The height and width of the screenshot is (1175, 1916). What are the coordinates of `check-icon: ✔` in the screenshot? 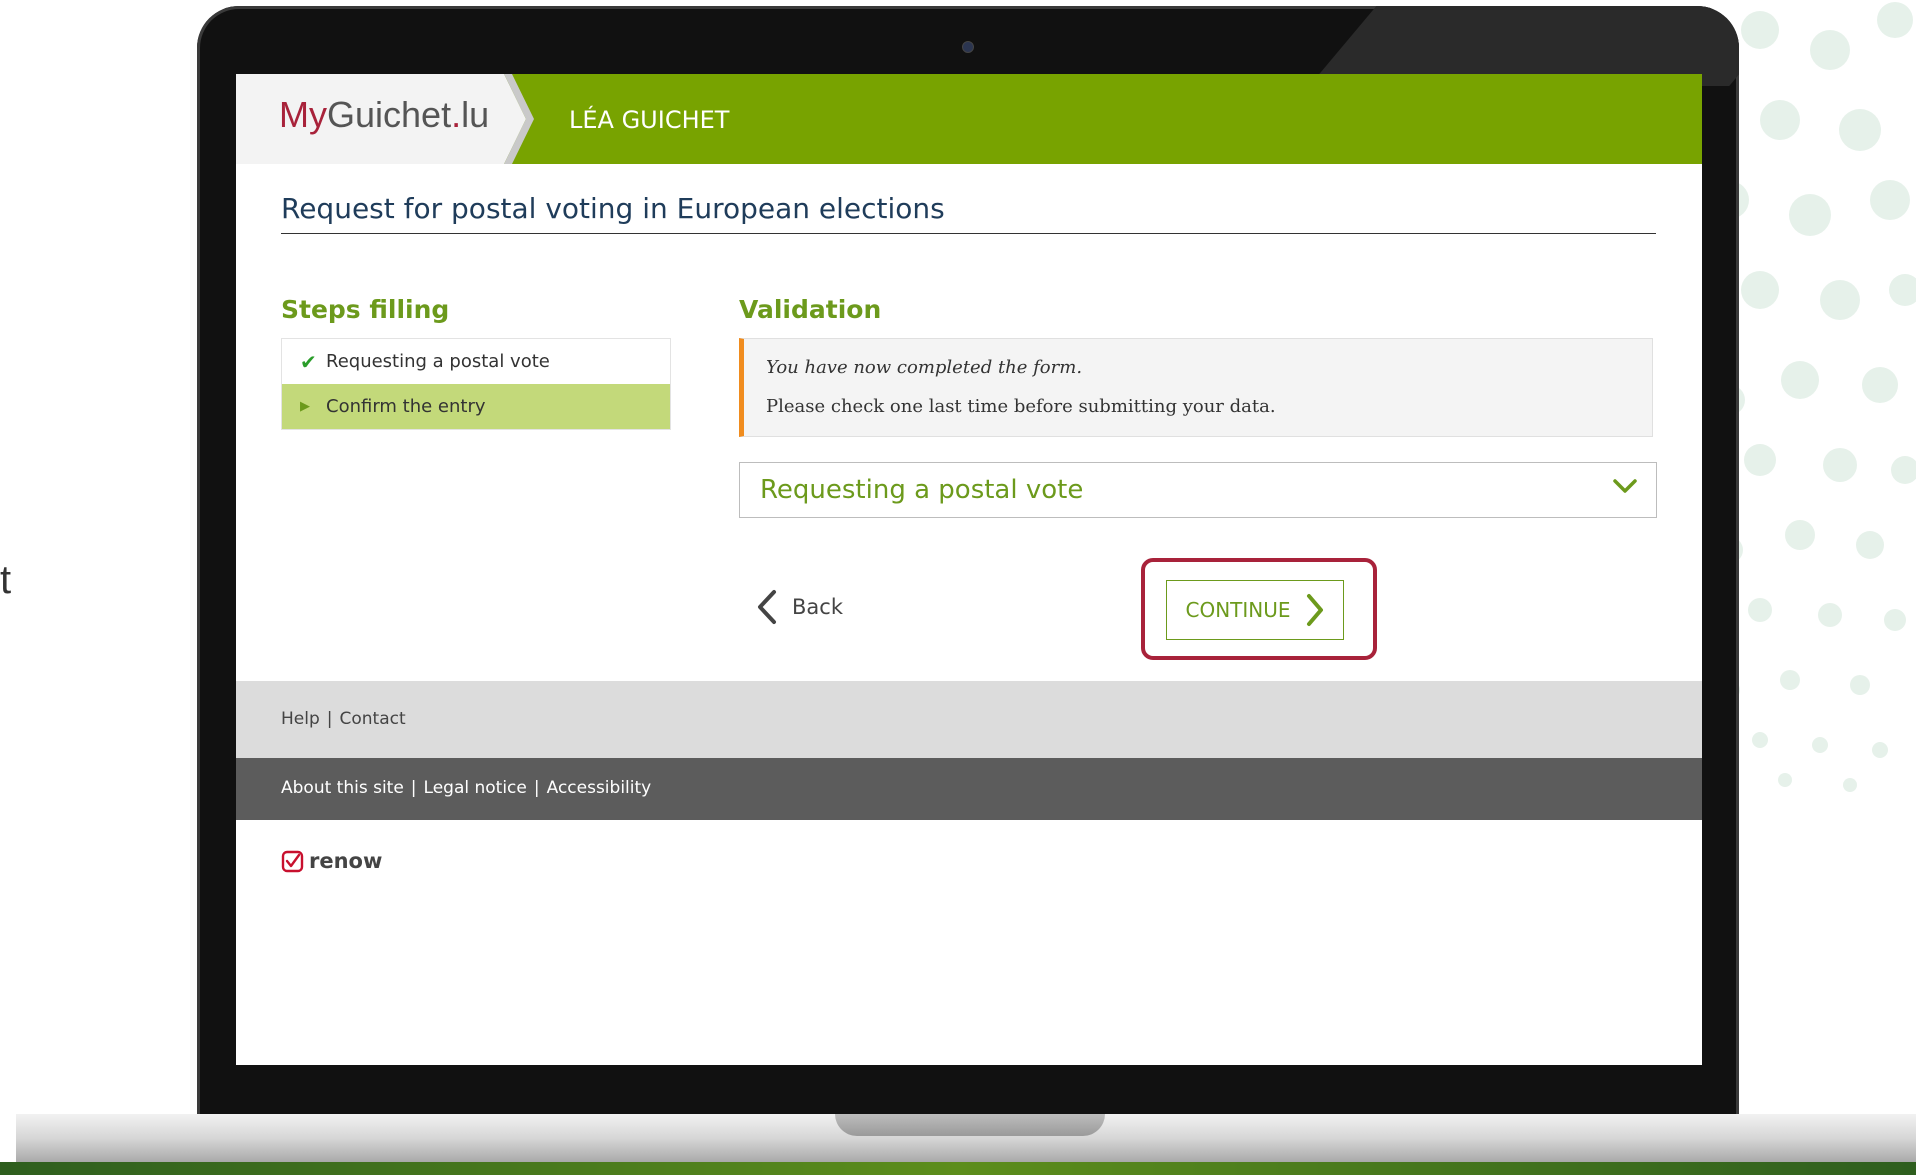 It's located at (308, 361).